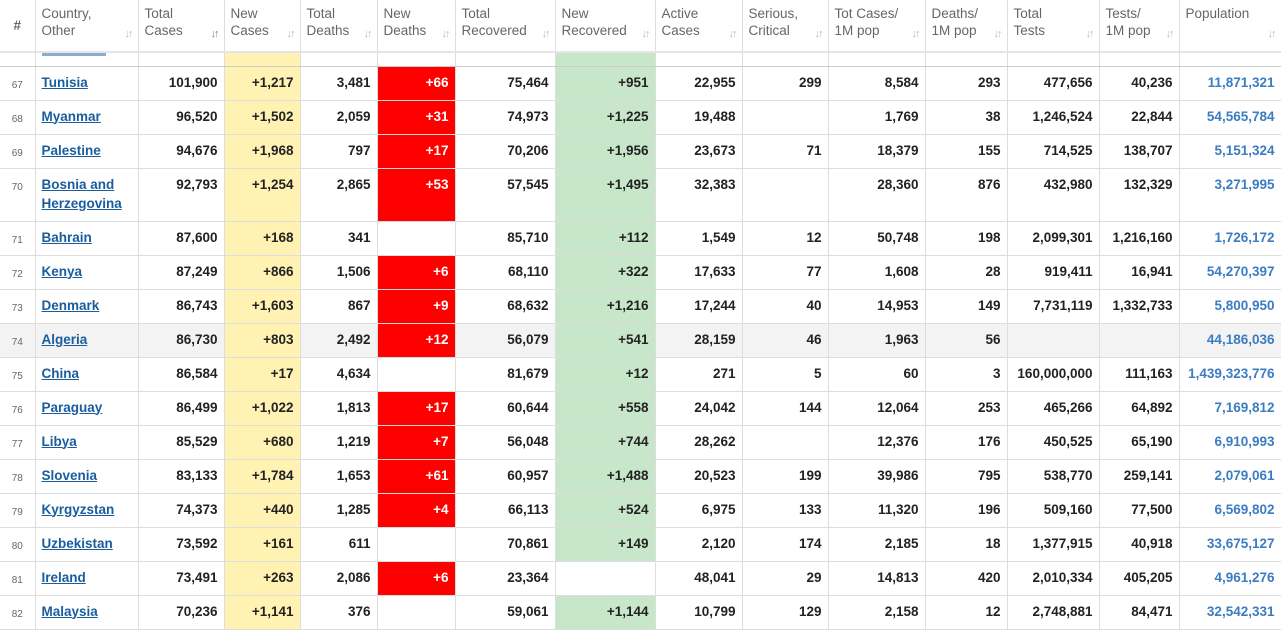 The width and height of the screenshot is (1281, 630). What do you see at coordinates (1139, 374) in the screenshot?
I see `cell-tests-1m: 111,163` at bounding box center [1139, 374].